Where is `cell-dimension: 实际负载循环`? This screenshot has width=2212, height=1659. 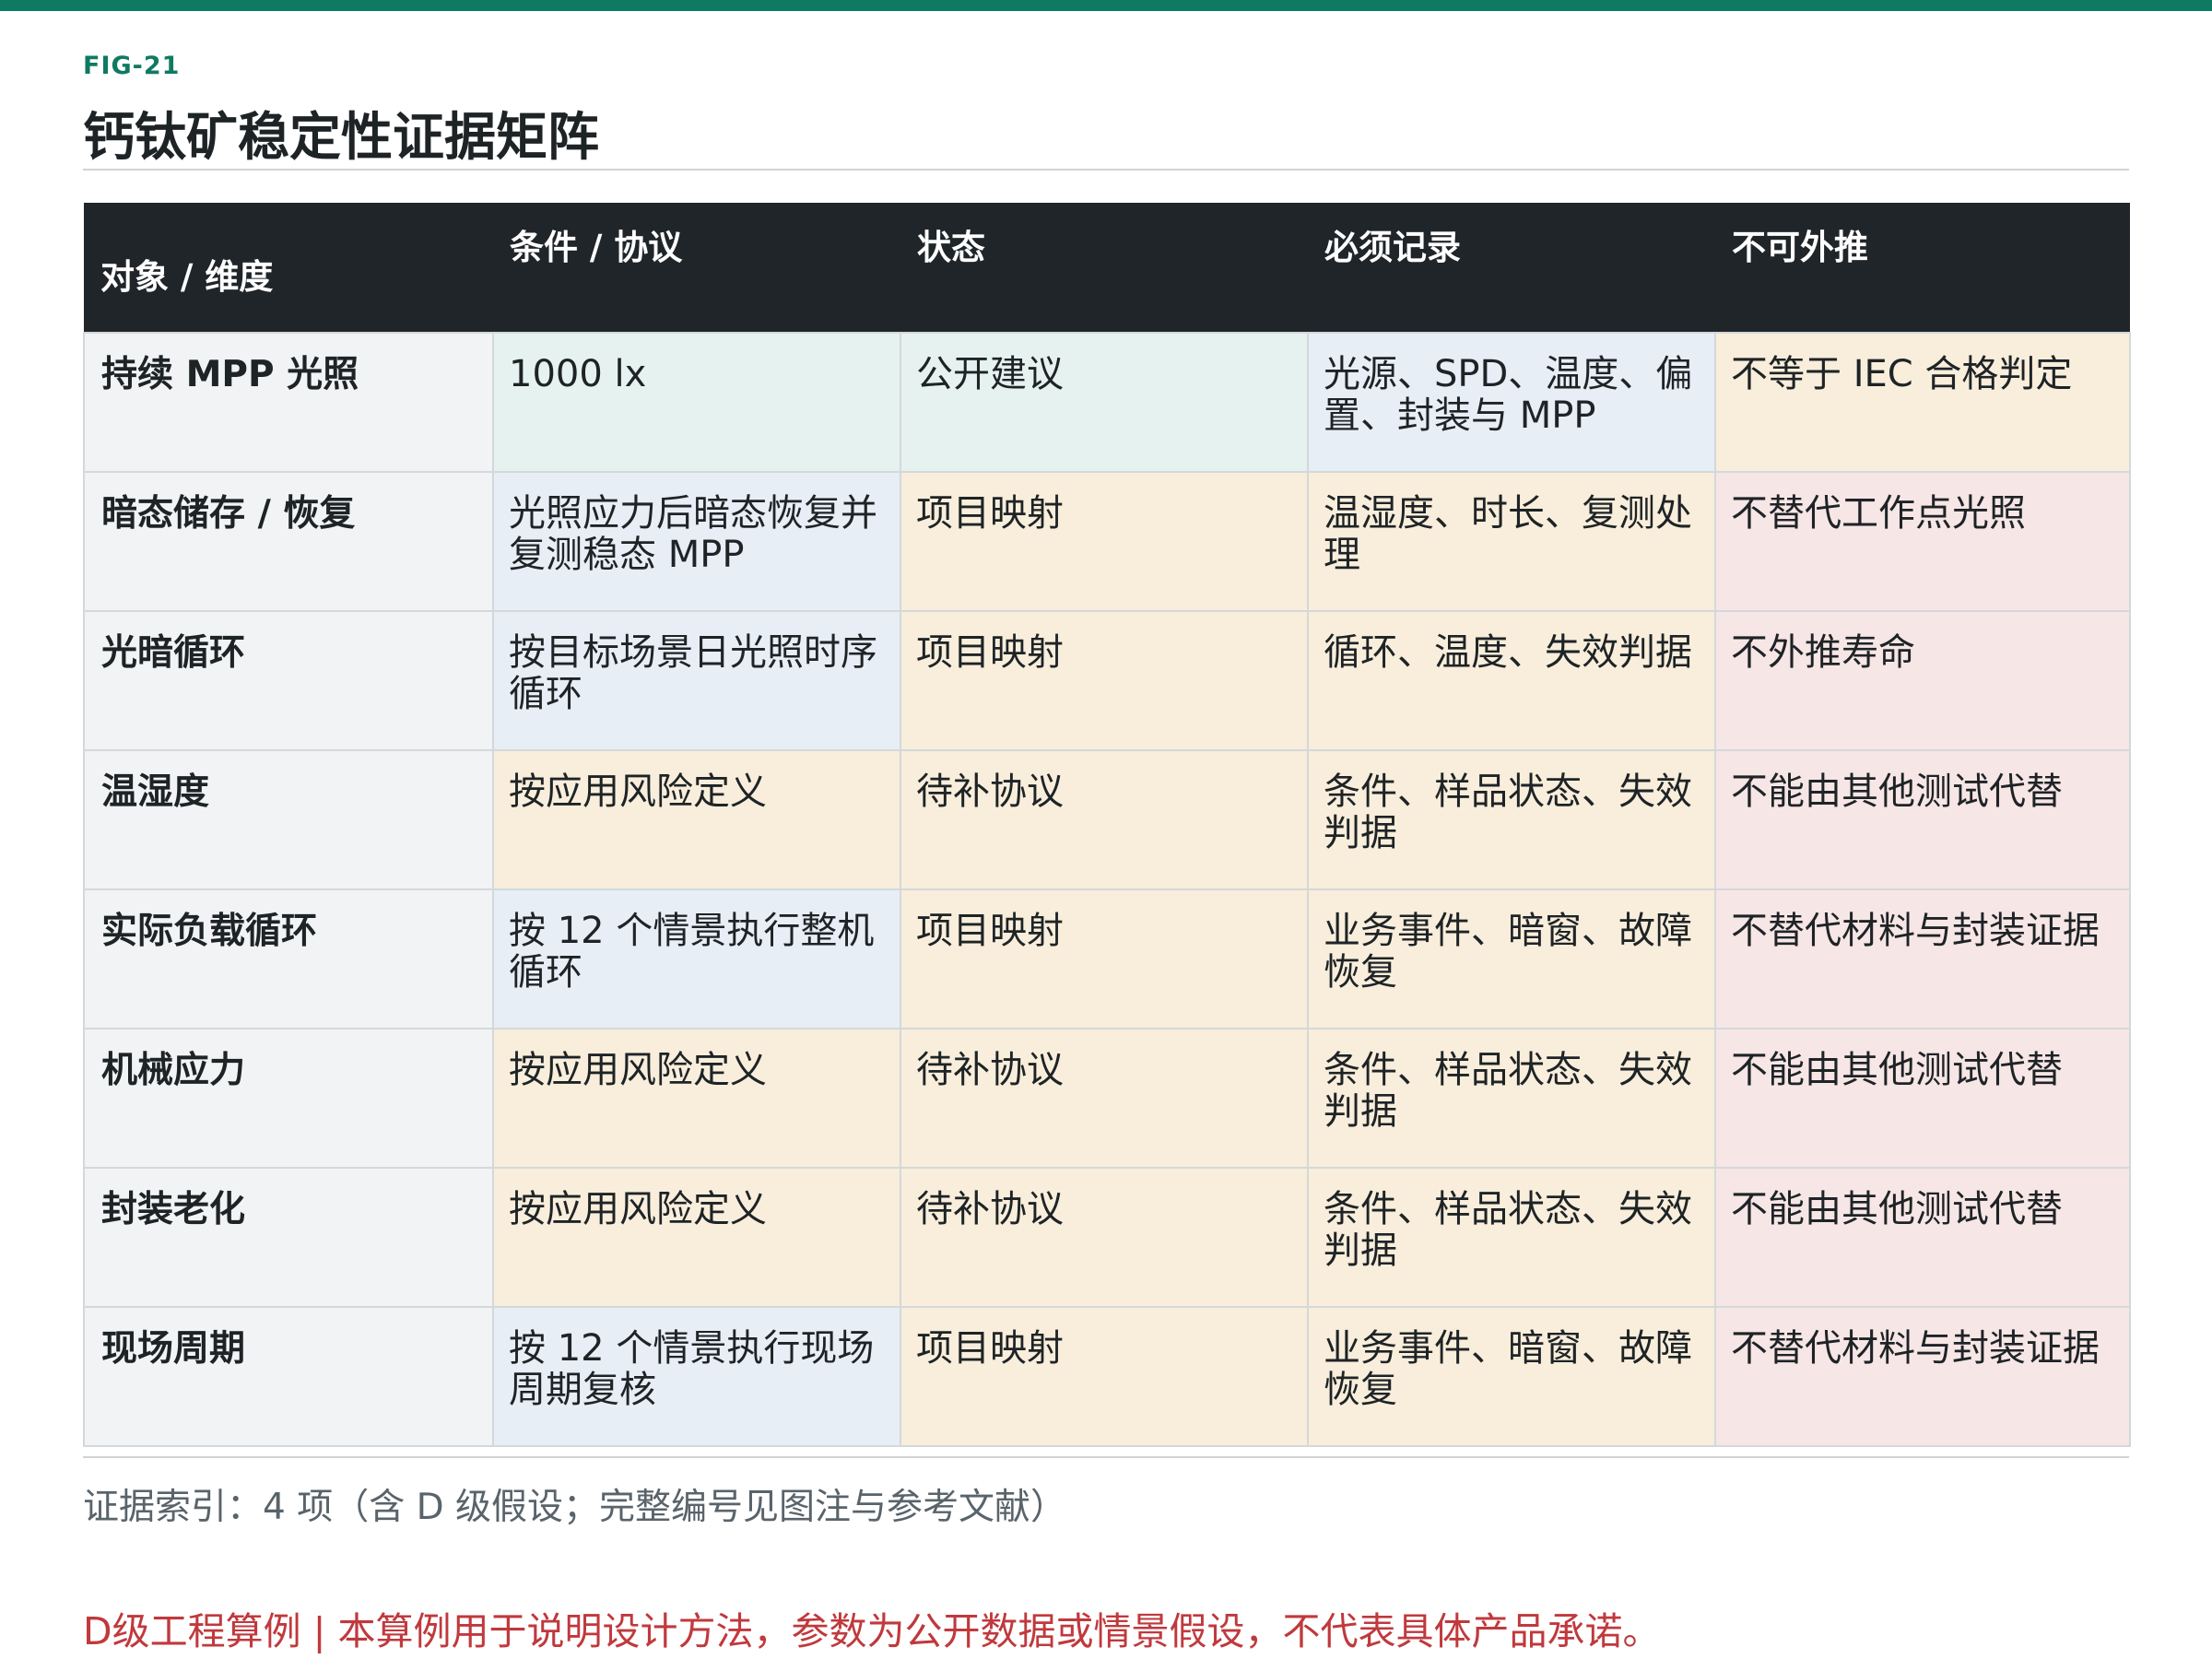 cell-dimension: 实际负载循环 is located at coordinates (288, 959).